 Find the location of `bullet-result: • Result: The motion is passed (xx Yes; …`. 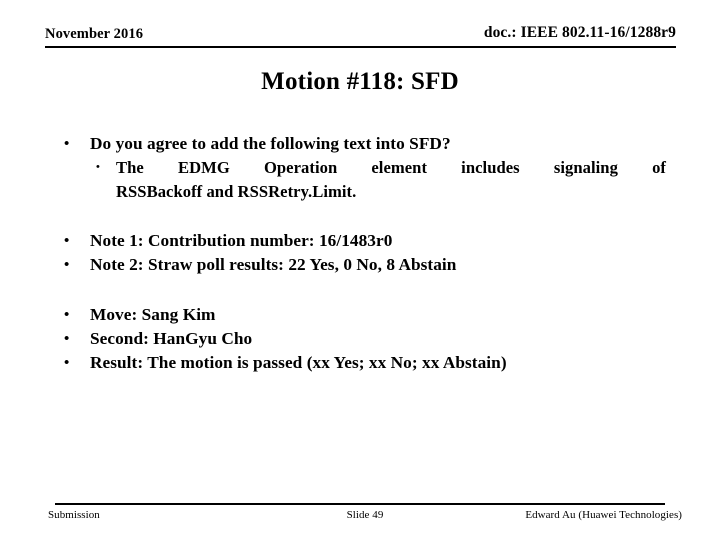

bullet-result: • Result: The motion is passed (xx Yes; … is located at coordinates (361, 363).